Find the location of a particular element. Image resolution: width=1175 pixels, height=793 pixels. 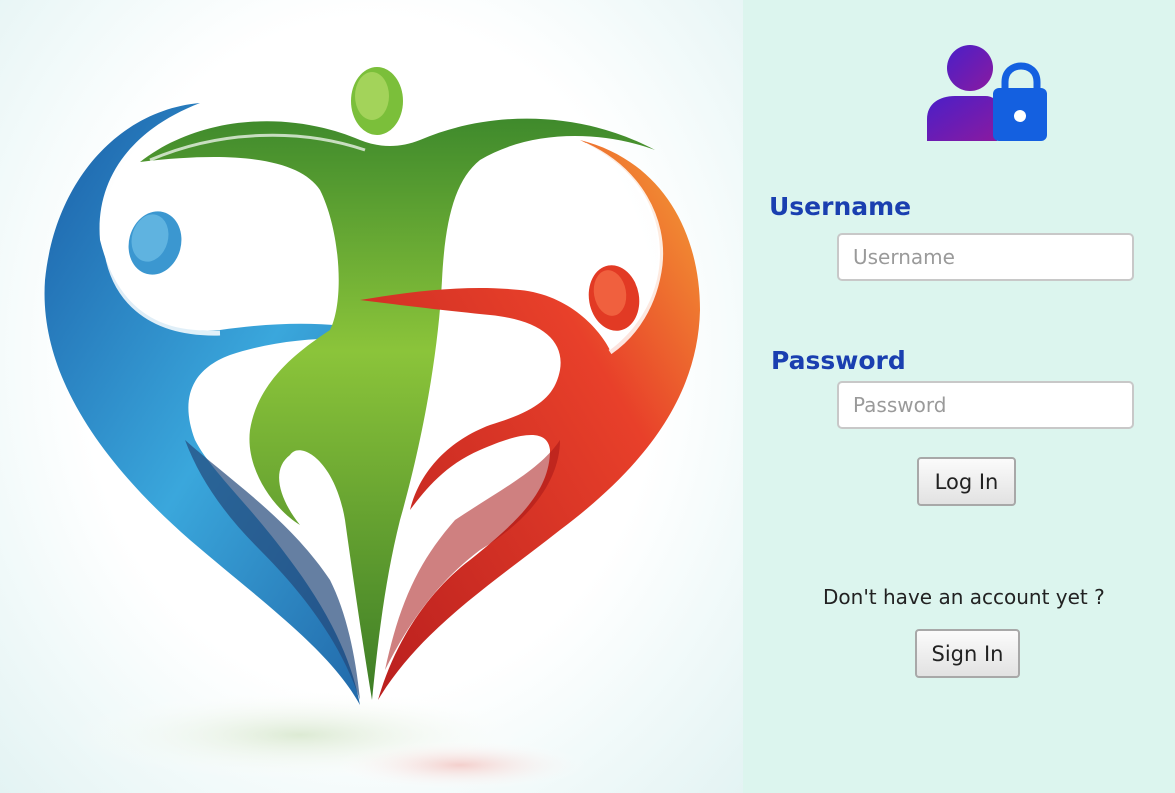

username-input is located at coordinates (985, 257).